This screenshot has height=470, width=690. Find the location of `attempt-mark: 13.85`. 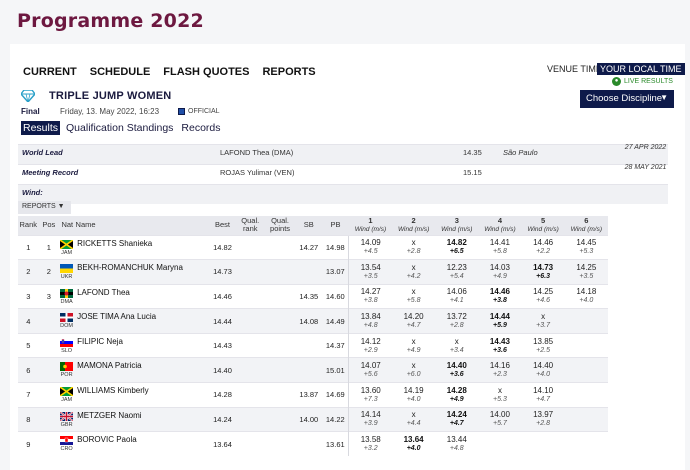

attempt-mark: 13.85 is located at coordinates (543, 341).